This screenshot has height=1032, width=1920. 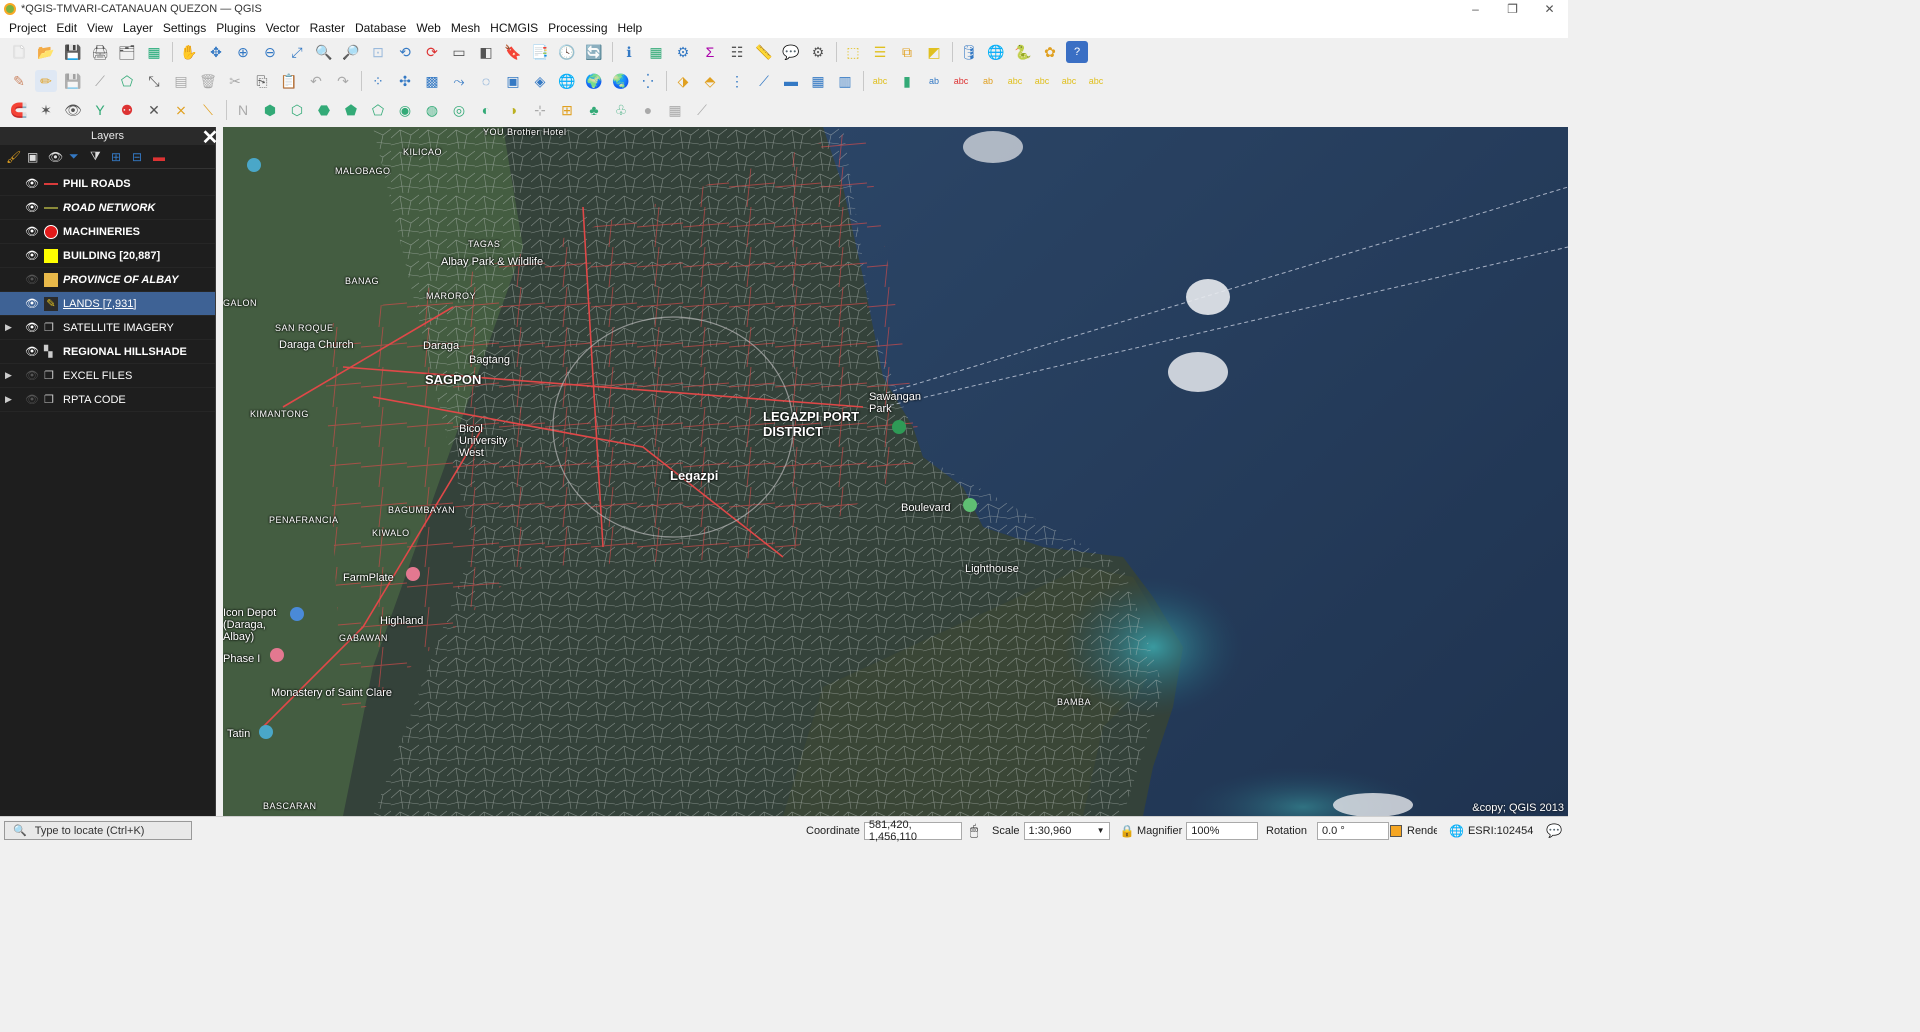 I want to click on redo-icon: ↷, so click(x=343, y=81).